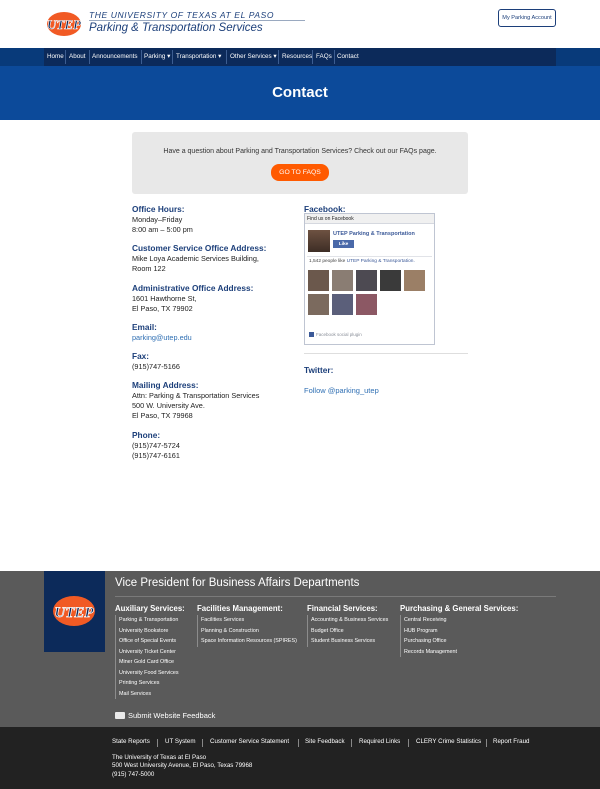 This screenshot has height=789, width=600. Describe the element at coordinates (428, 630) in the screenshot. I see `footer-link: HUB Program` at that location.